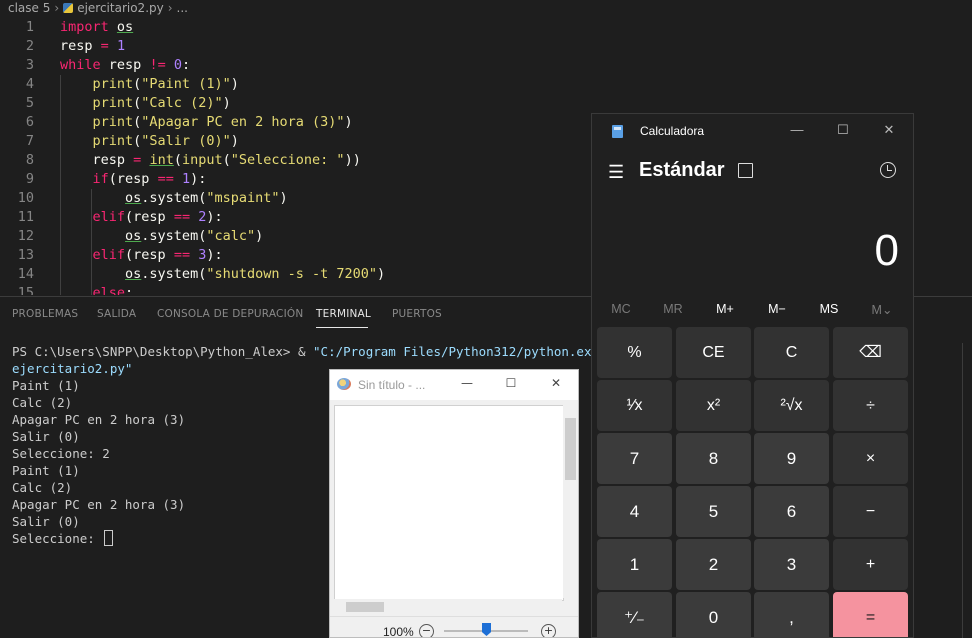 The image size is (972, 638). I want to click on ms-button: MS, so click(829, 309).